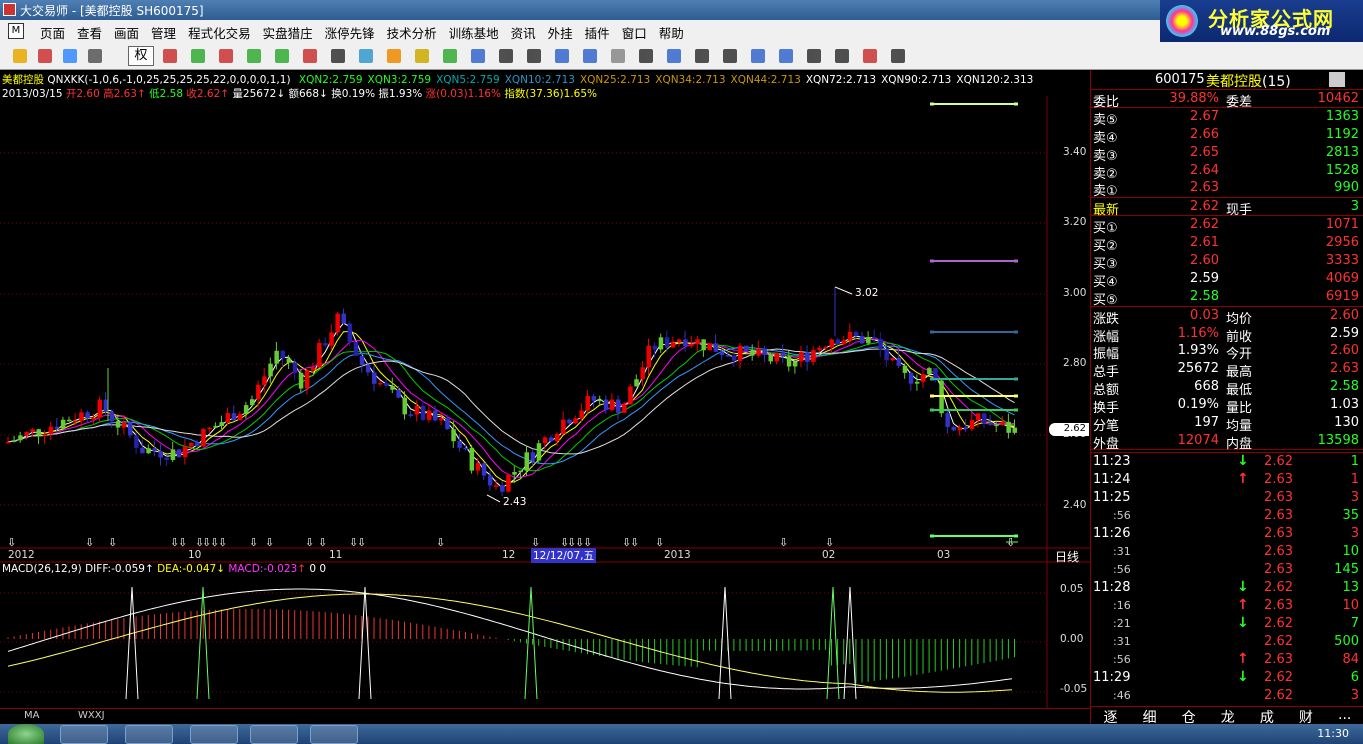 Image resolution: width=1363 pixels, height=744 pixels. I want to click on menu-item: 窗口, so click(634, 32).